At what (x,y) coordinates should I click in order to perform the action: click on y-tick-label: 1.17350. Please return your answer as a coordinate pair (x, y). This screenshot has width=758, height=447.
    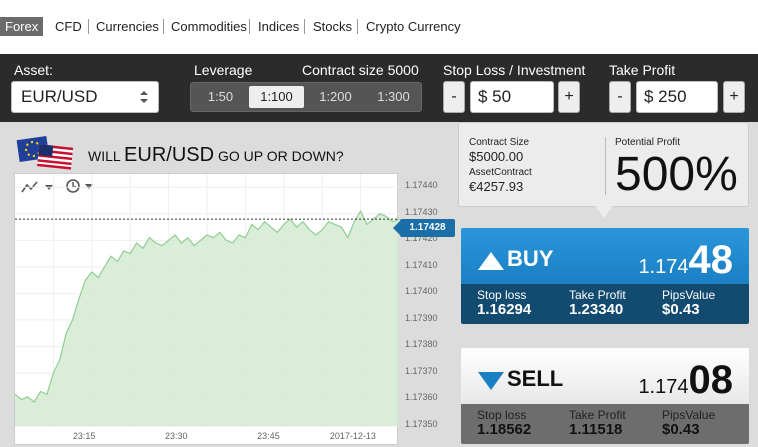
    Looking at the image, I should click on (421, 424).